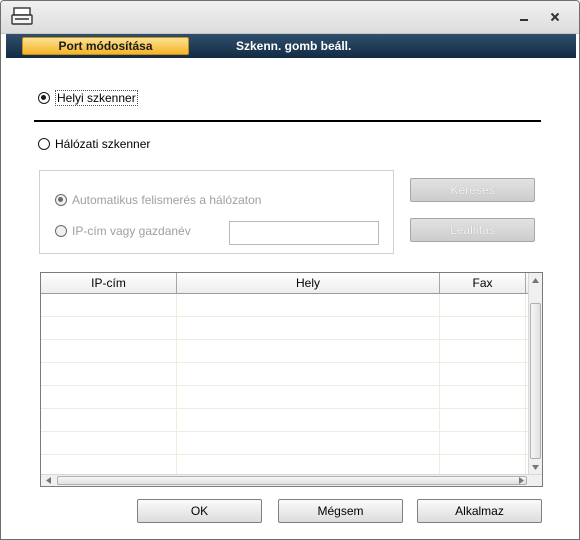  I want to click on horizontal-scroll-thumb, so click(292, 480).